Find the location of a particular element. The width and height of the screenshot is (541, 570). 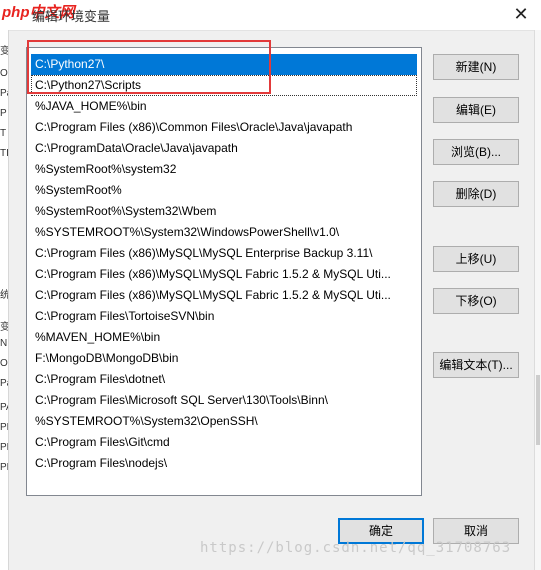

list-item: C:\Python27\ is located at coordinates (224, 64).